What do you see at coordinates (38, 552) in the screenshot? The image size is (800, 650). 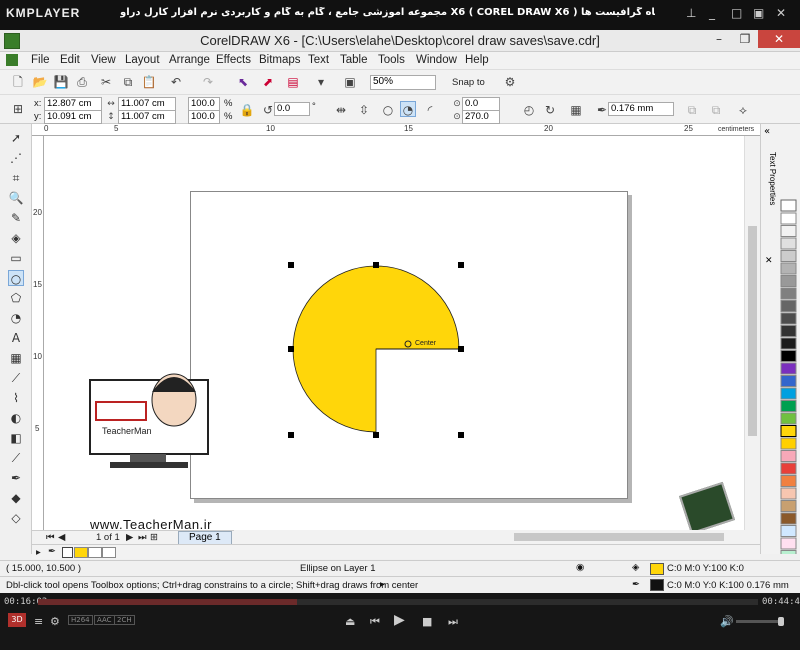 I see `palette-play-icon: ▸` at bounding box center [38, 552].